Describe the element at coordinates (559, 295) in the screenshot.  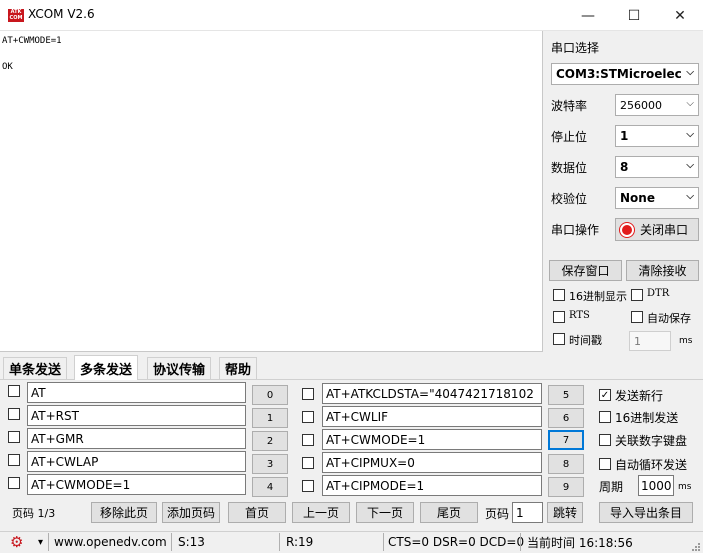
I see `hex-display-checkbox` at that location.